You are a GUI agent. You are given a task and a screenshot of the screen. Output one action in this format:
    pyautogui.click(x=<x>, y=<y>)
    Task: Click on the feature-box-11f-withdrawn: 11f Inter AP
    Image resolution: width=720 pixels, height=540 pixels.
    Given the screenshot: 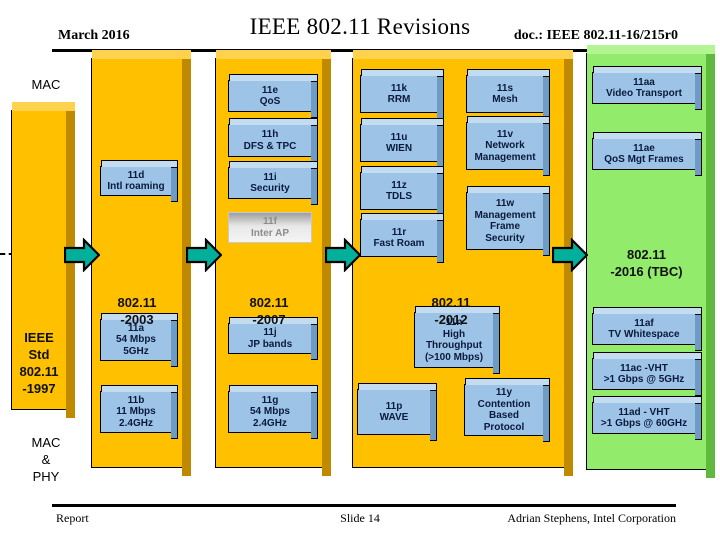 What is the action you would take?
    pyautogui.click(x=270, y=227)
    